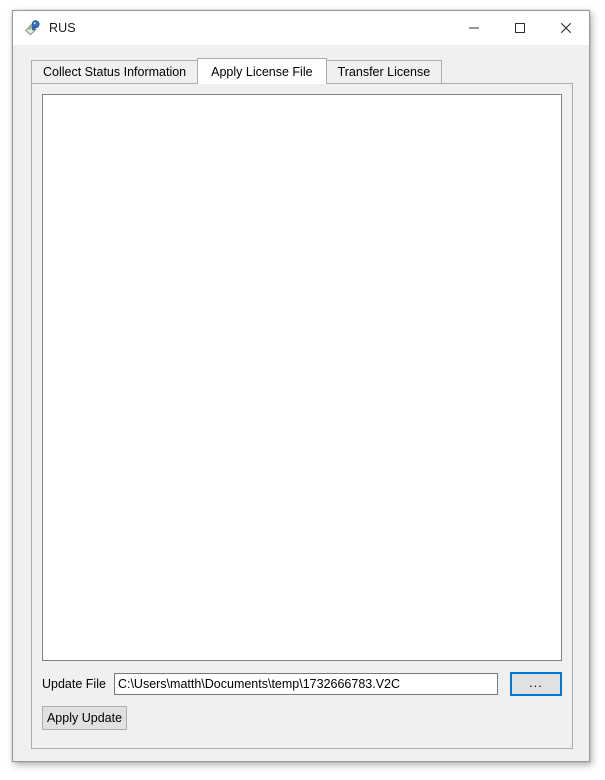 This screenshot has height=780, width=605. I want to click on maximize-button, so click(520, 28).